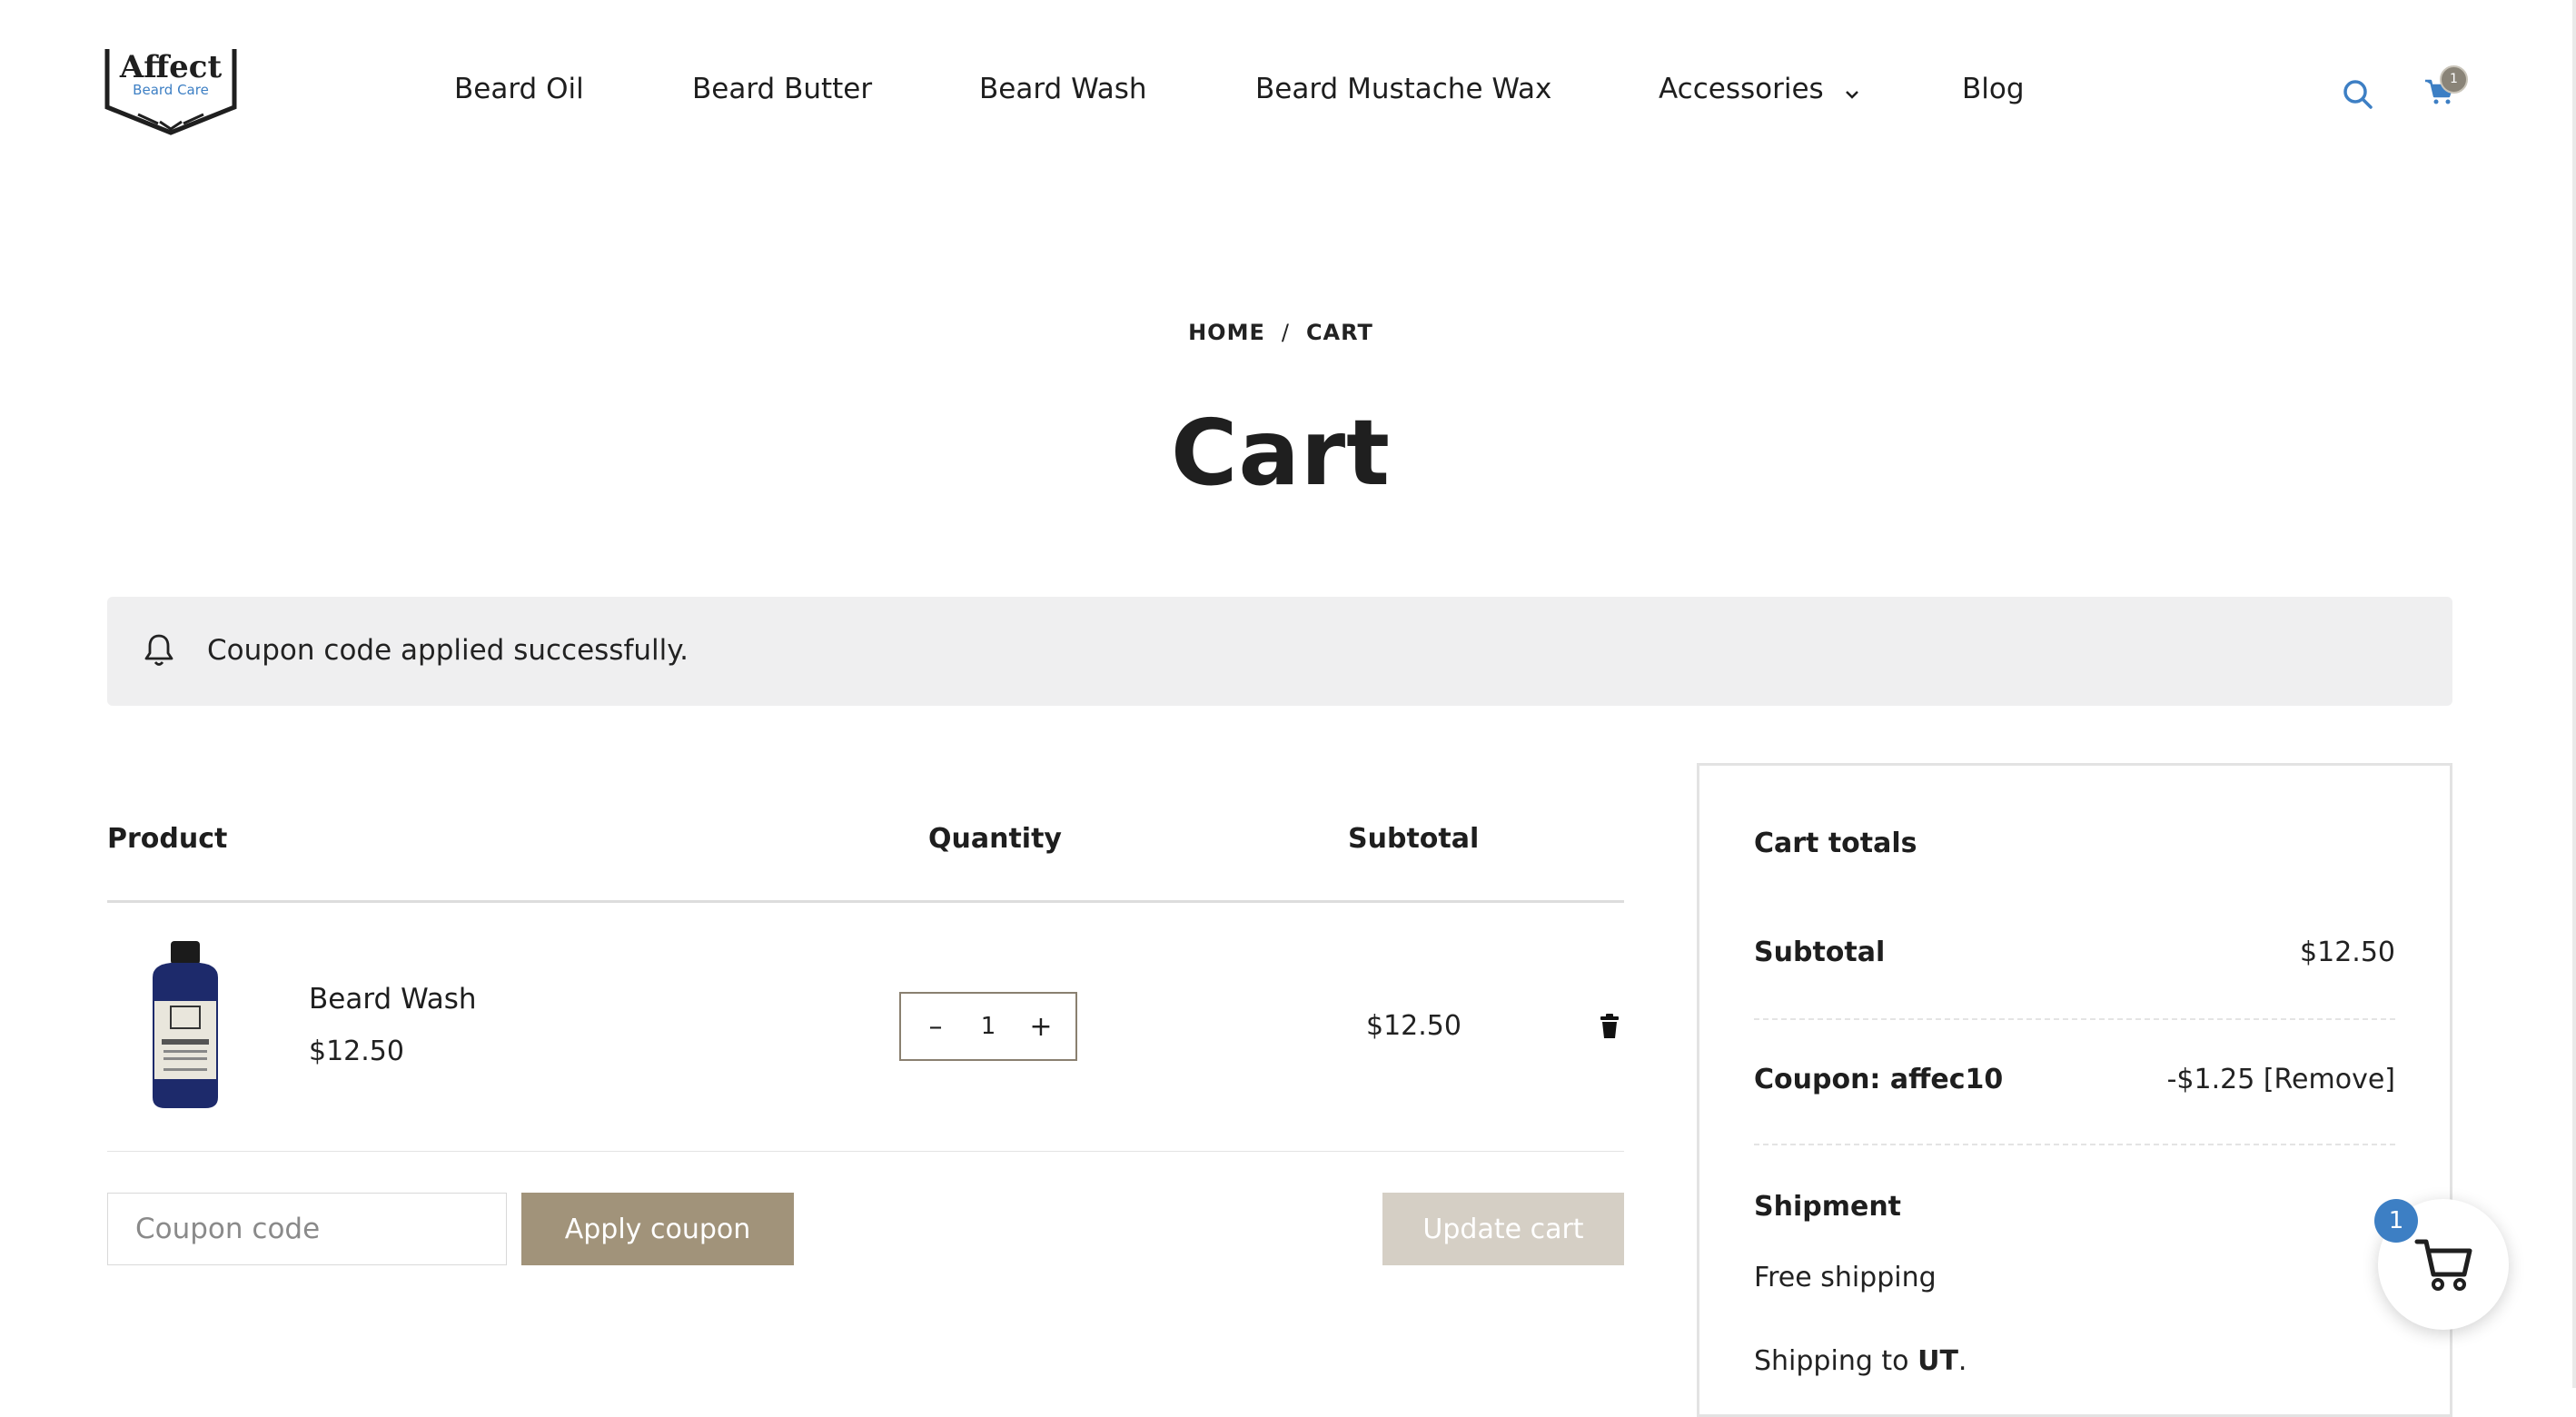 Image resolution: width=2576 pixels, height=1417 pixels. I want to click on breadcrumb: HOME / CART, so click(1280, 332).